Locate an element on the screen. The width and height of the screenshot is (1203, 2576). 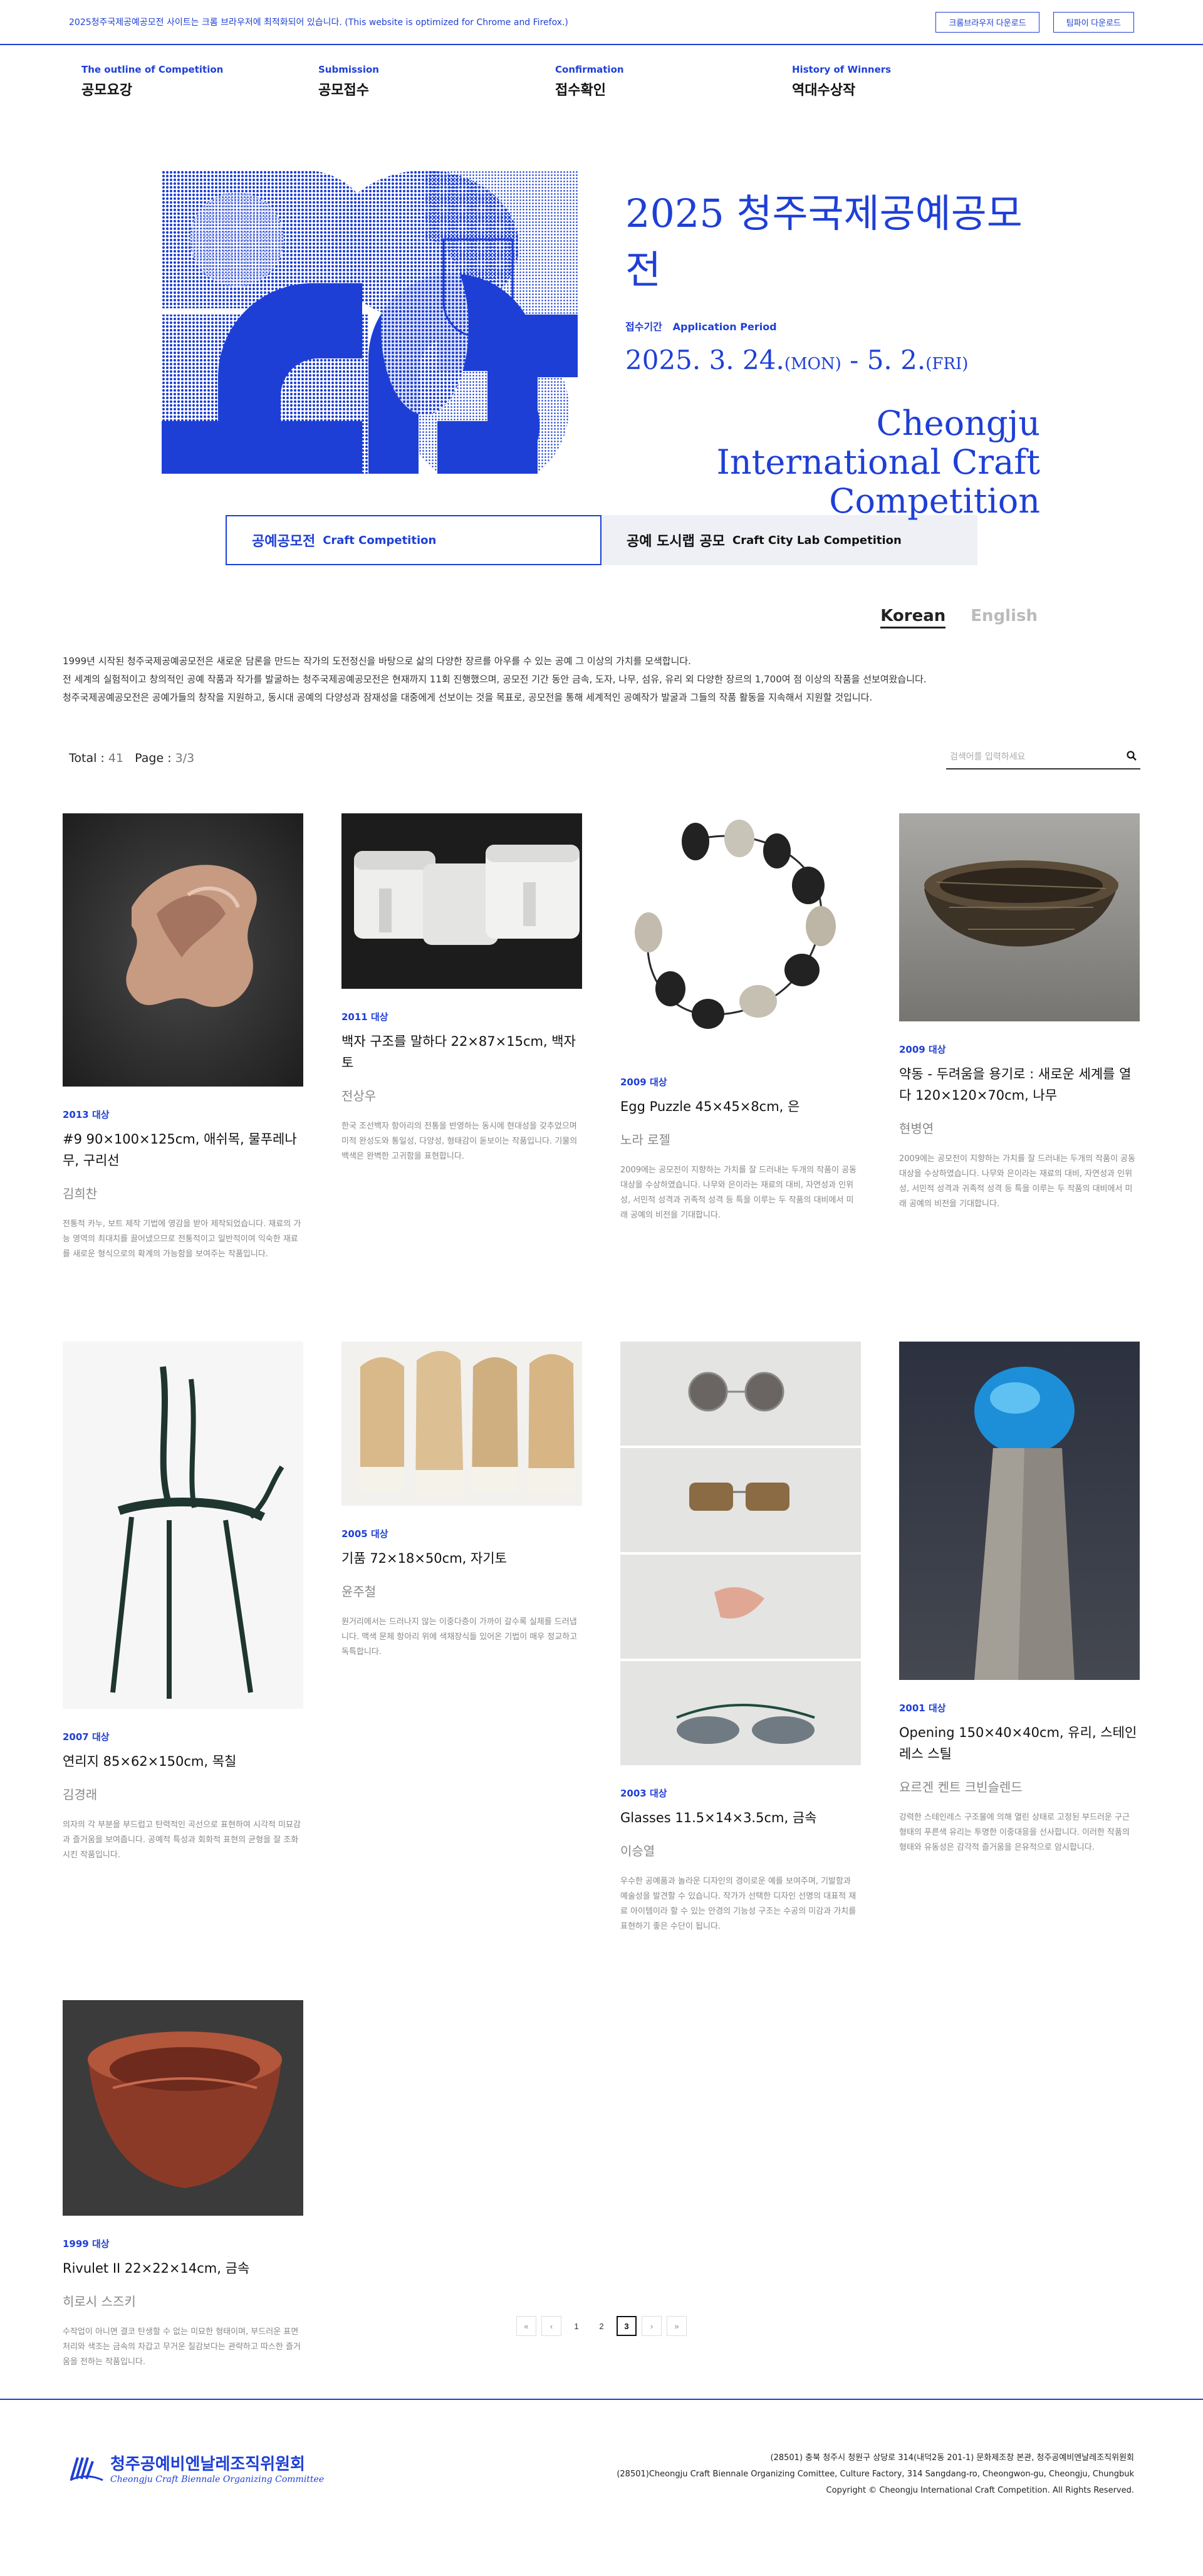
nav-item-history: History of Winners 역대수상작 is located at coordinates (911, 101).